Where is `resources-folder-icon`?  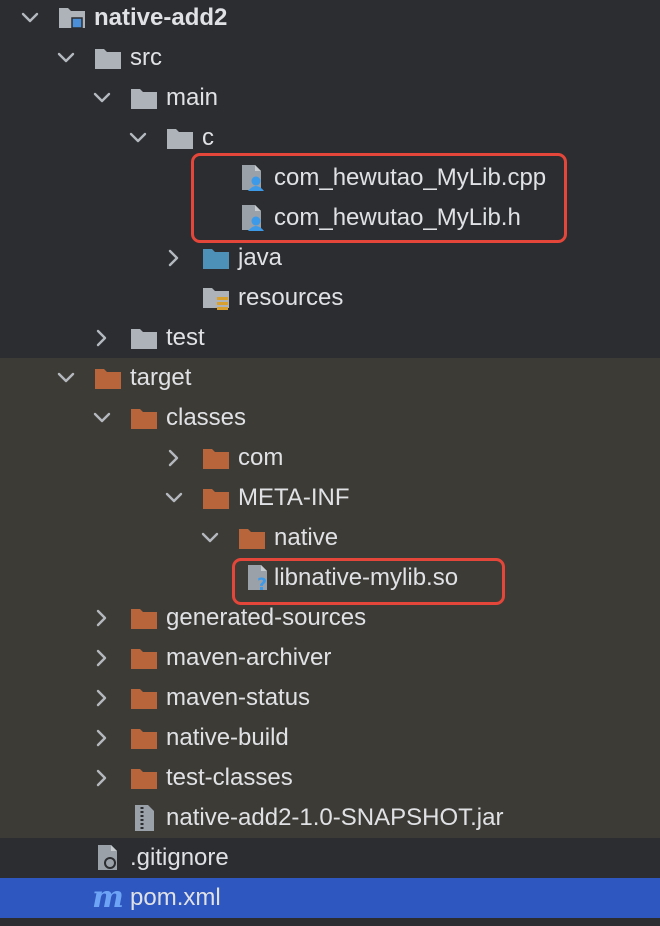 resources-folder-icon is located at coordinates (216, 298).